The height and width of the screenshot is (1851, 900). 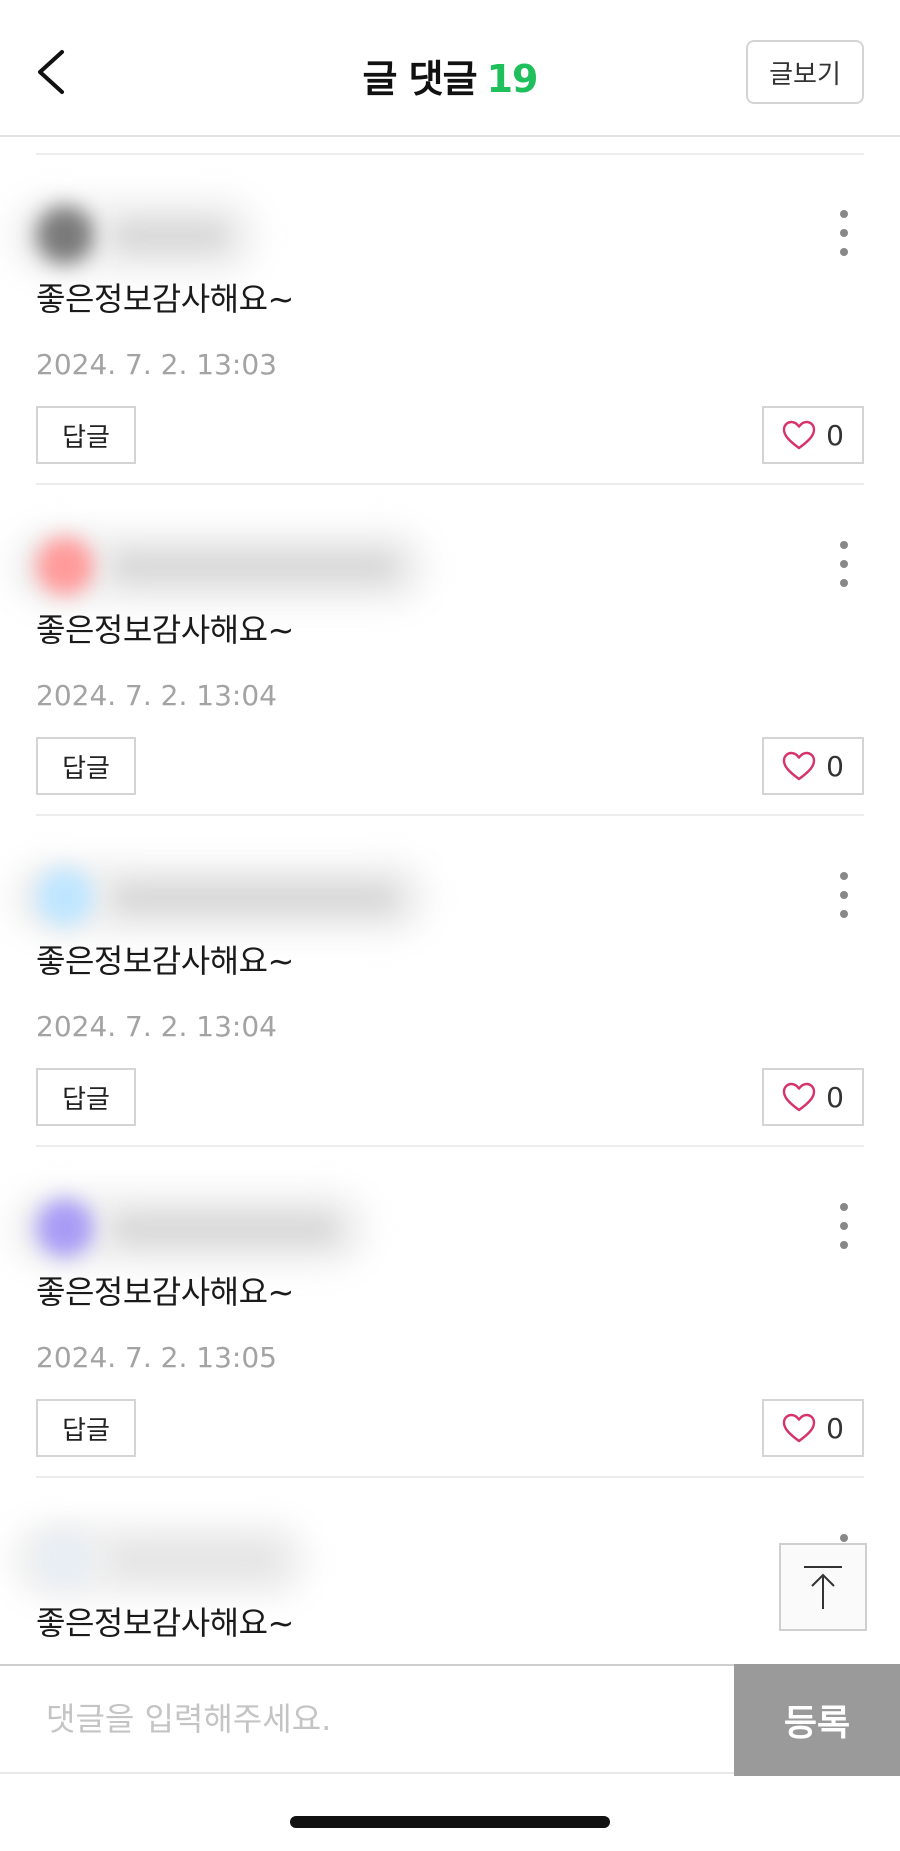 What do you see at coordinates (367, 1719) in the screenshot?
I see `comment-input` at bounding box center [367, 1719].